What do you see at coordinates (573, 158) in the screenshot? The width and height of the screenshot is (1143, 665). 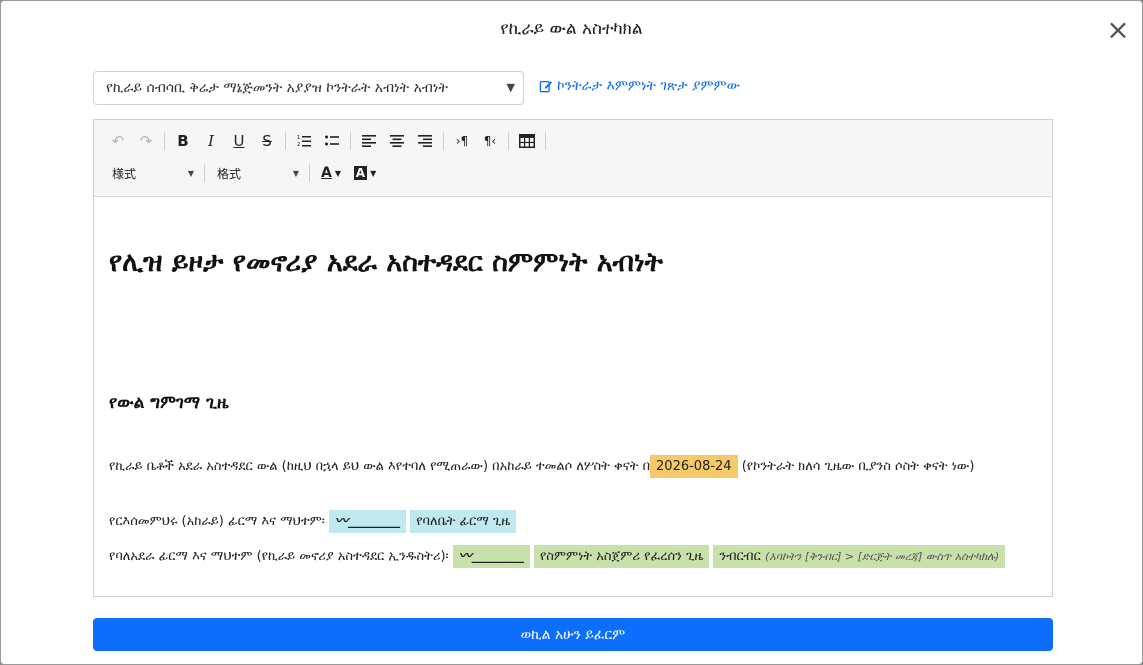 I see `editor-toolbar: ↶ ↷ B I U S 1 2 ›¶ ¶‹ 様式 ▼ 格式 ▼ A ▼ A ▼` at bounding box center [573, 158].